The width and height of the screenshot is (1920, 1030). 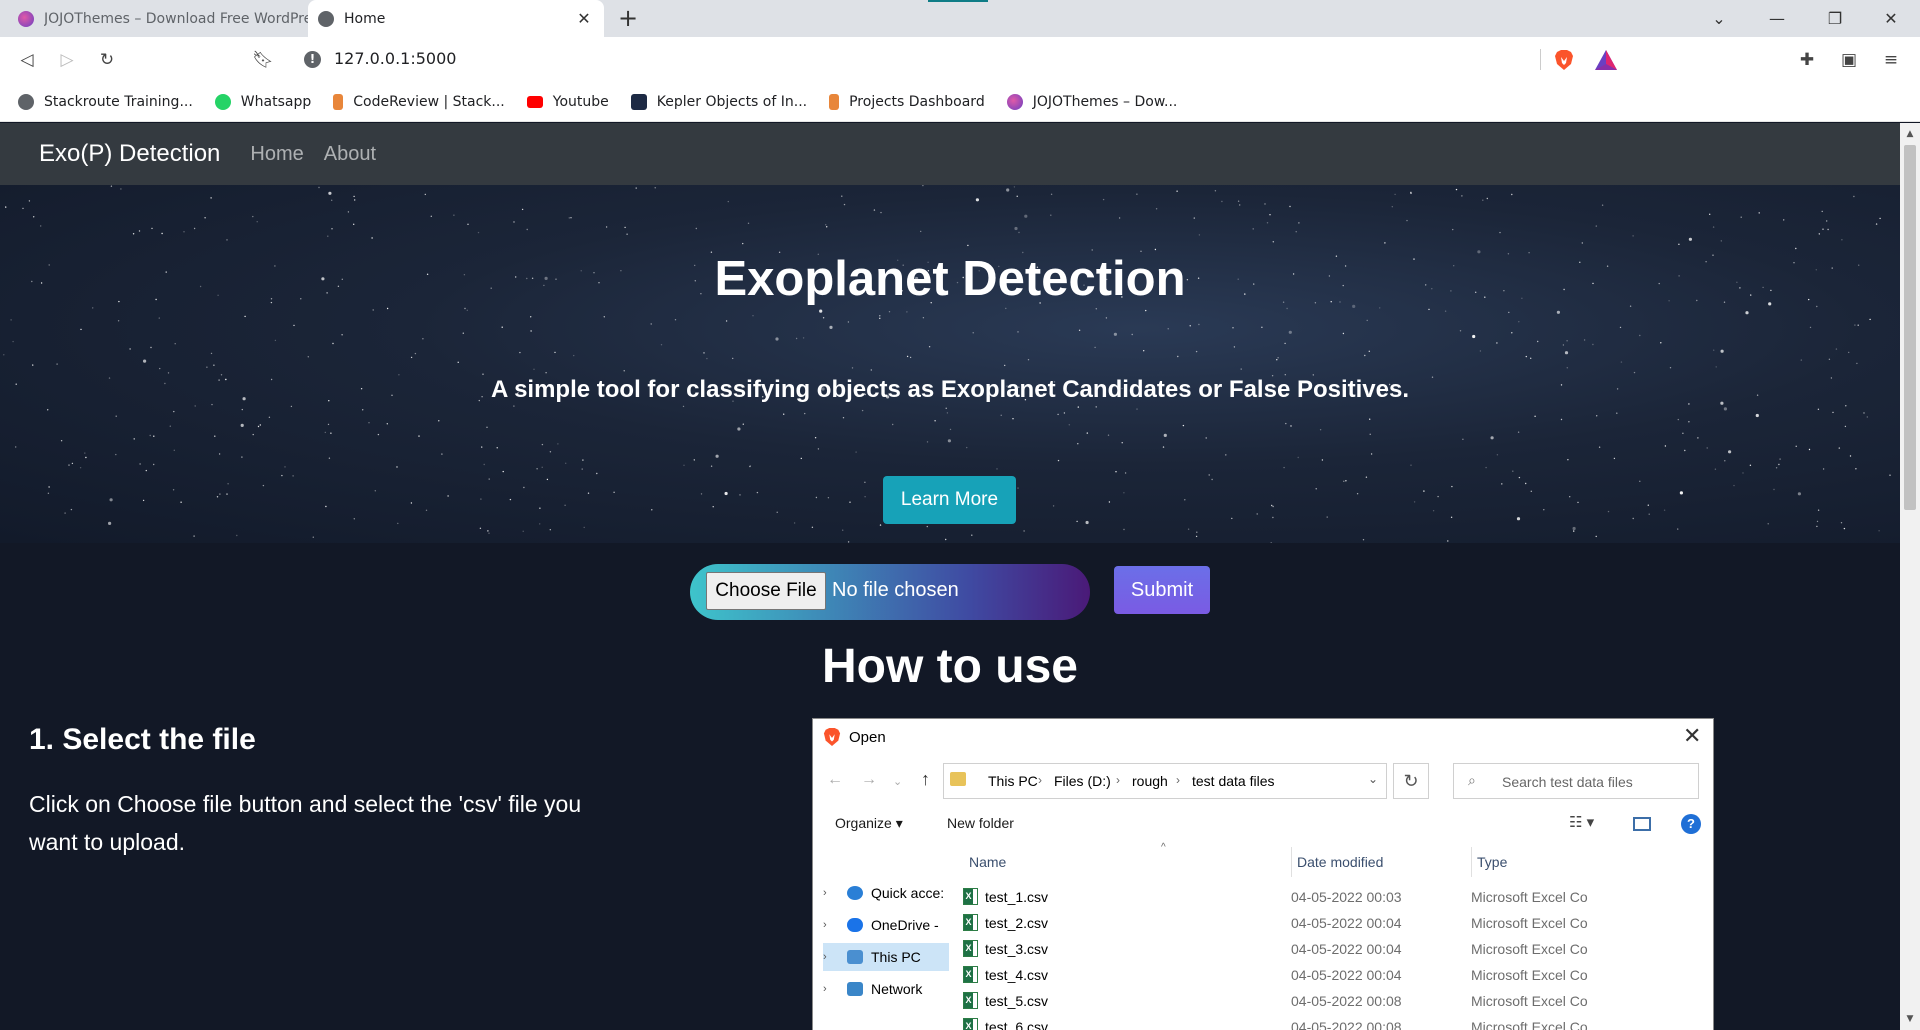 What do you see at coordinates (1719, 18) in the screenshot?
I see `tab-search-icon: ⌄` at bounding box center [1719, 18].